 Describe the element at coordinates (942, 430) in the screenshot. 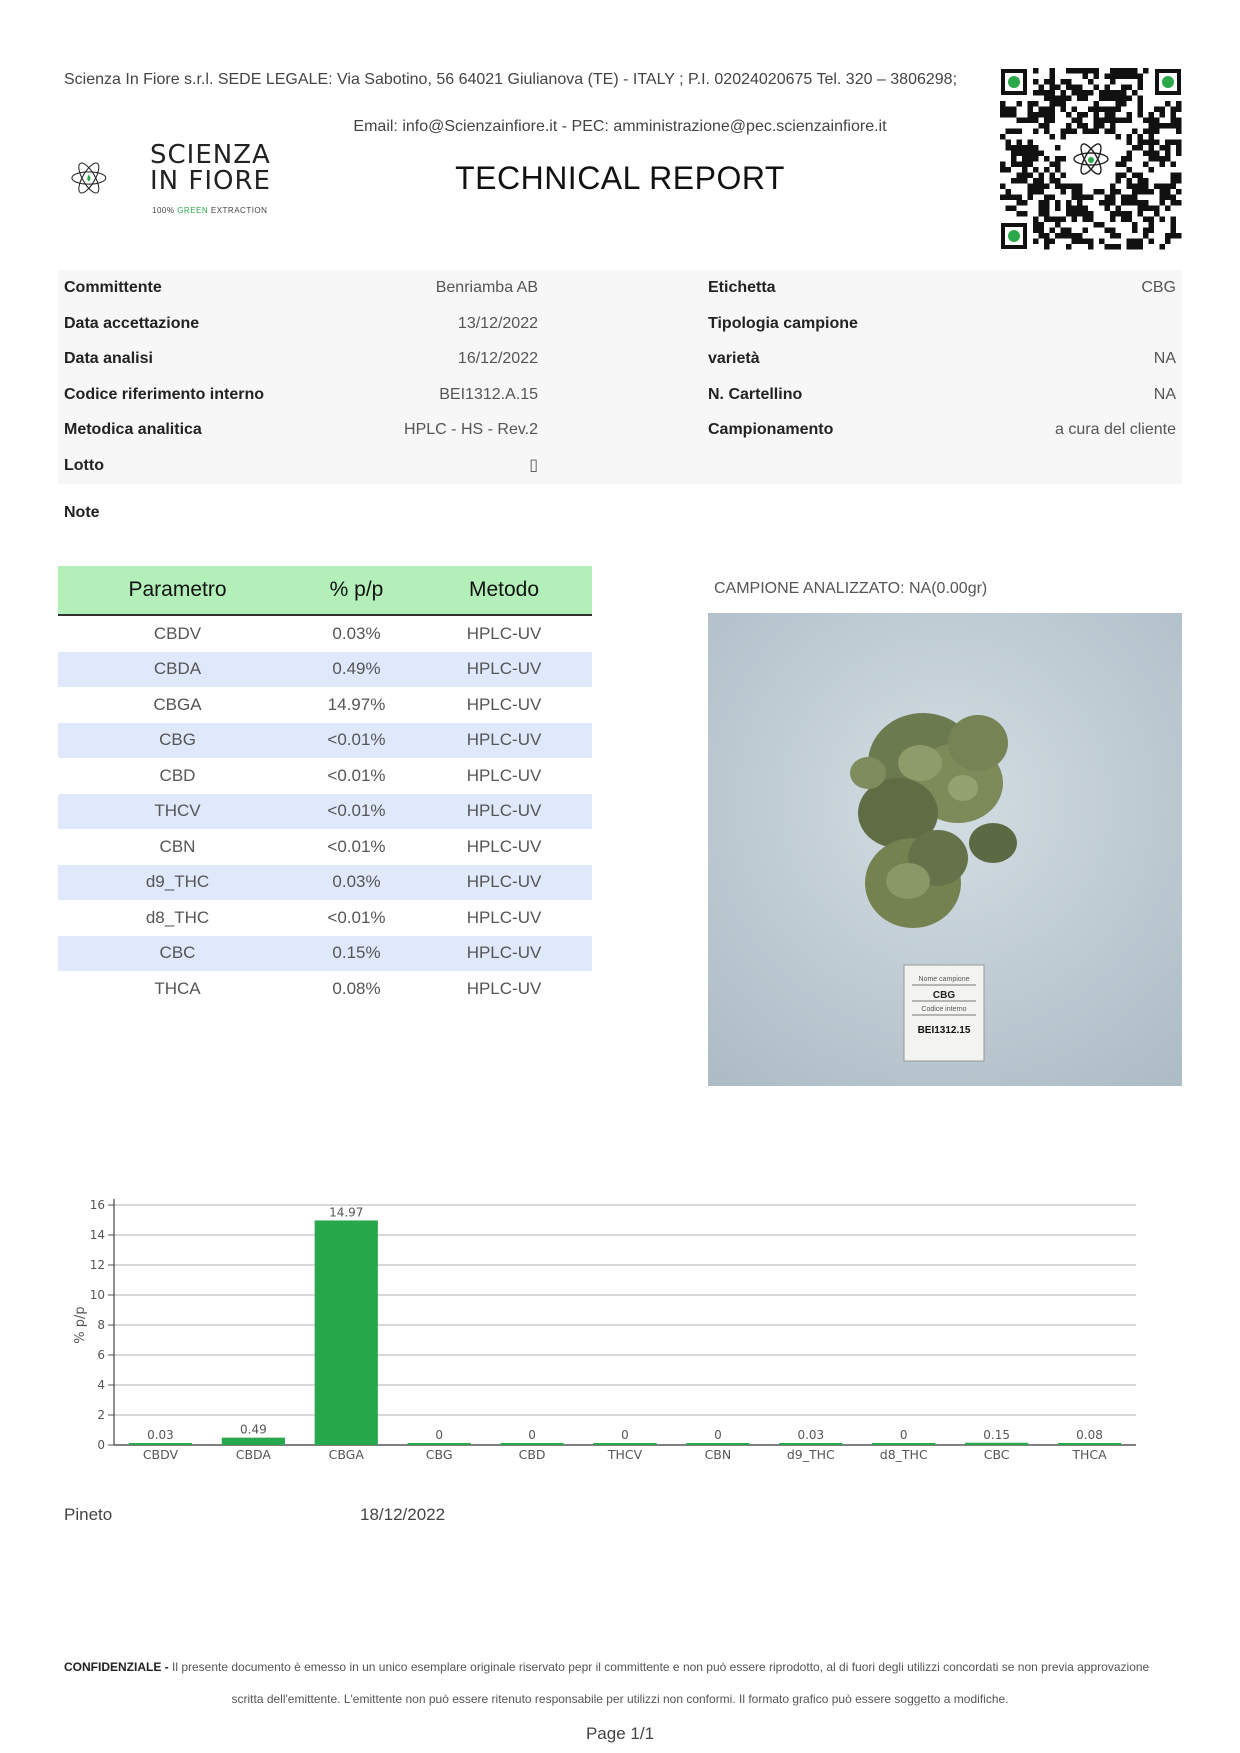

I see `info-row-right: Campionamento a cura del cliente` at that location.